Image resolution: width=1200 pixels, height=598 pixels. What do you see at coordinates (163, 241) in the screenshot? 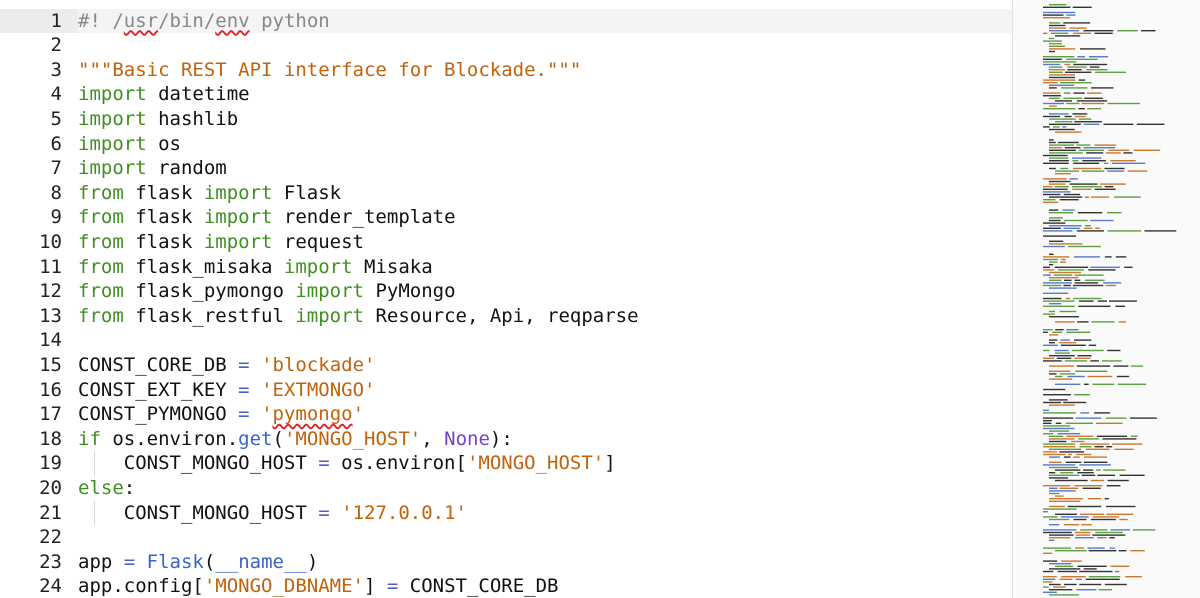
I see `code-token: flask` at bounding box center [163, 241].